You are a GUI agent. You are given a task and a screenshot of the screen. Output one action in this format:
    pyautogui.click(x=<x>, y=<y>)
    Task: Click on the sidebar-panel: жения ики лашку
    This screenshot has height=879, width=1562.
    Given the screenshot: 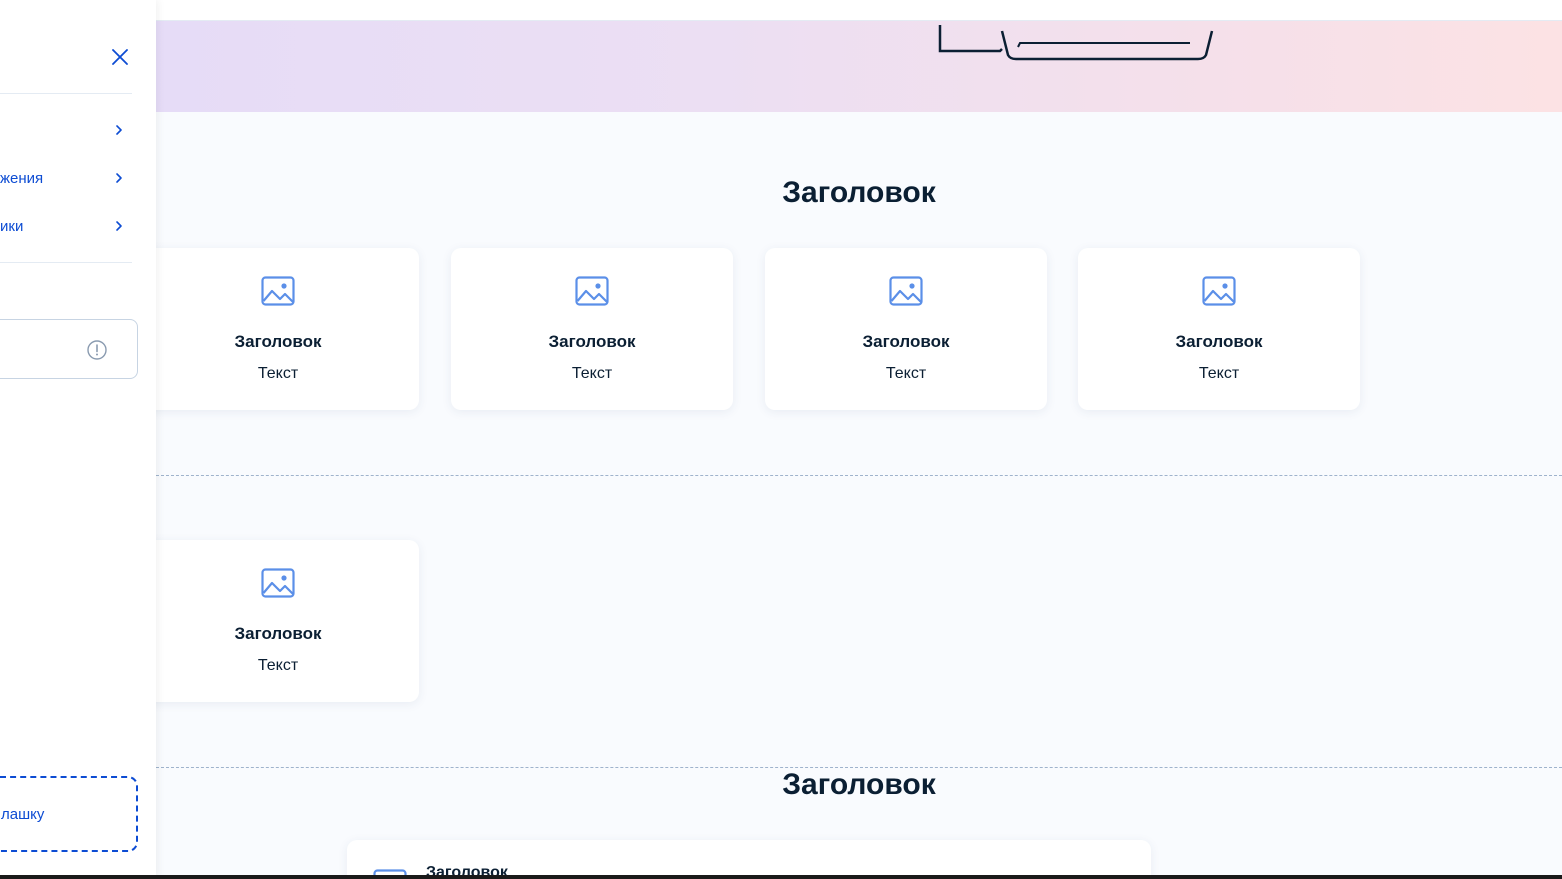 What is the action you would take?
    pyautogui.click(x=78, y=439)
    